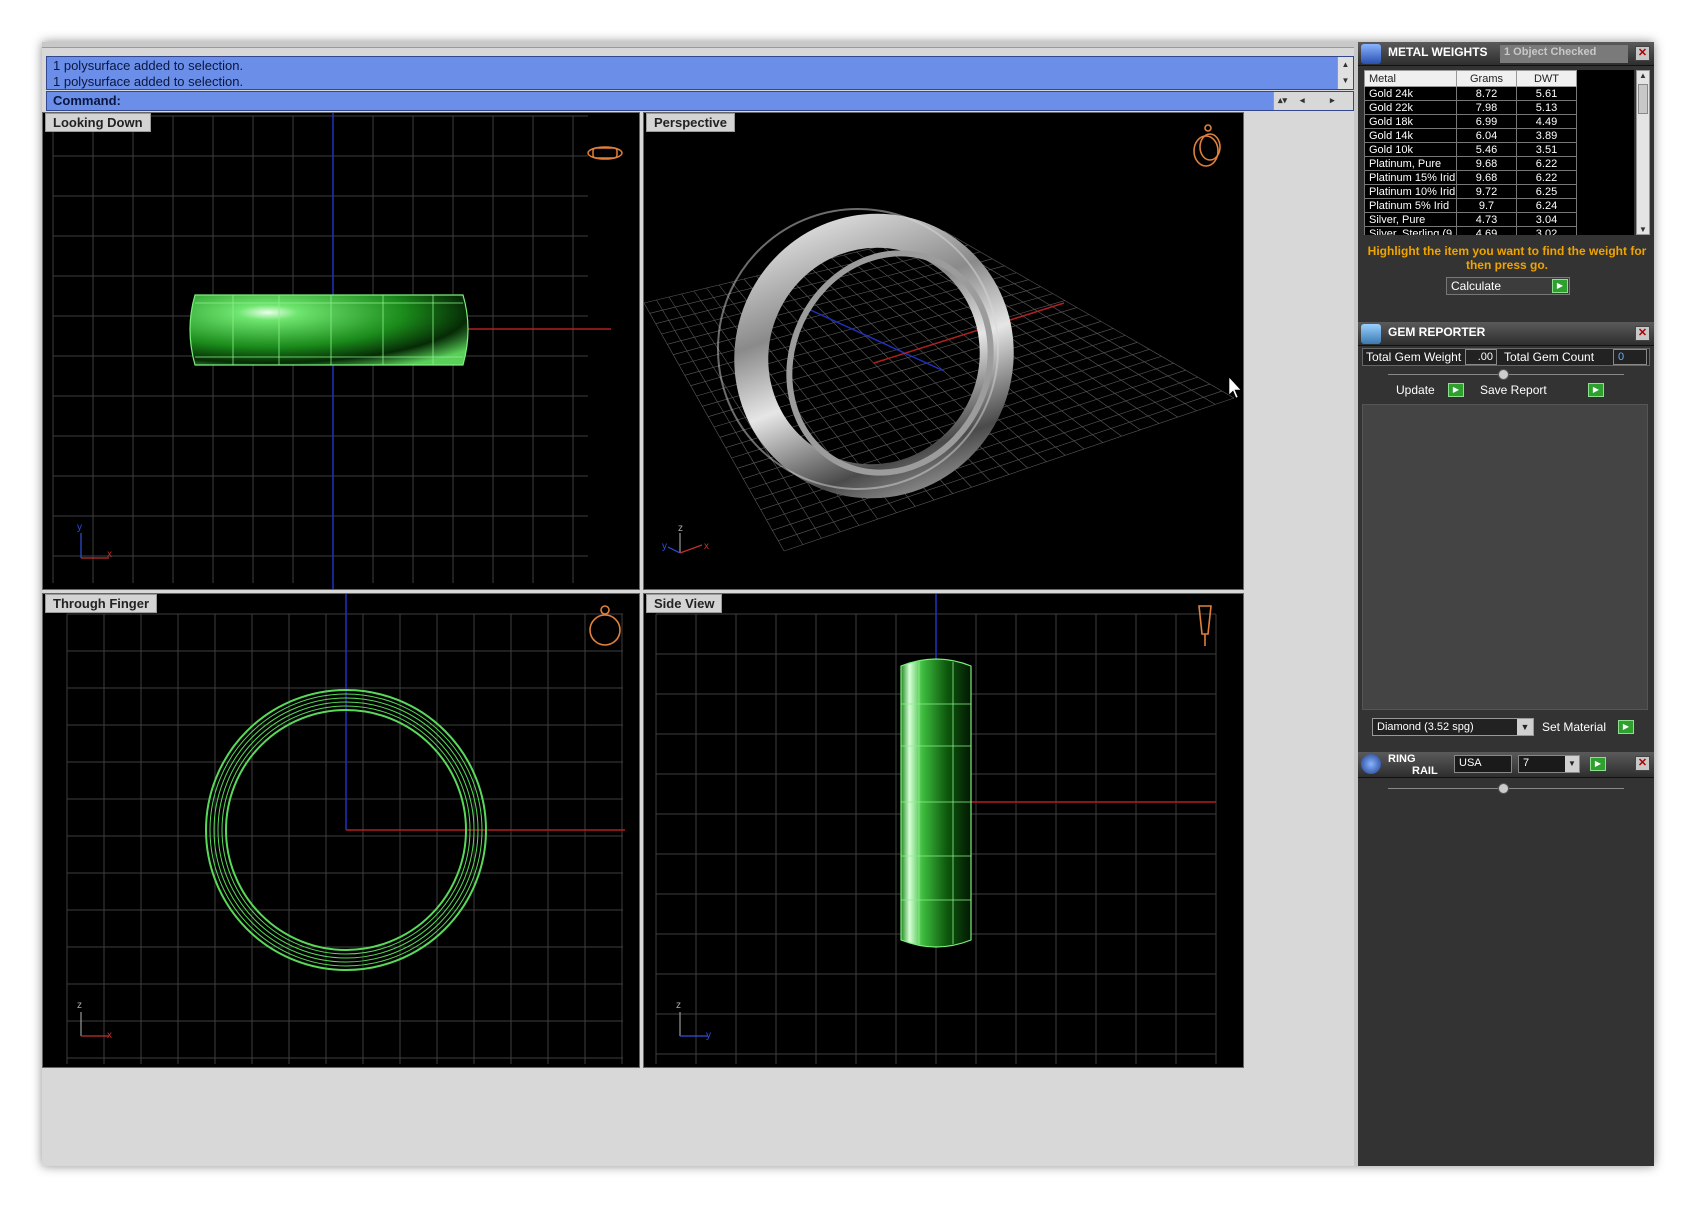 The height and width of the screenshot is (1206, 1696). I want to click on viewport-side-view: Side View z y, so click(943, 830).